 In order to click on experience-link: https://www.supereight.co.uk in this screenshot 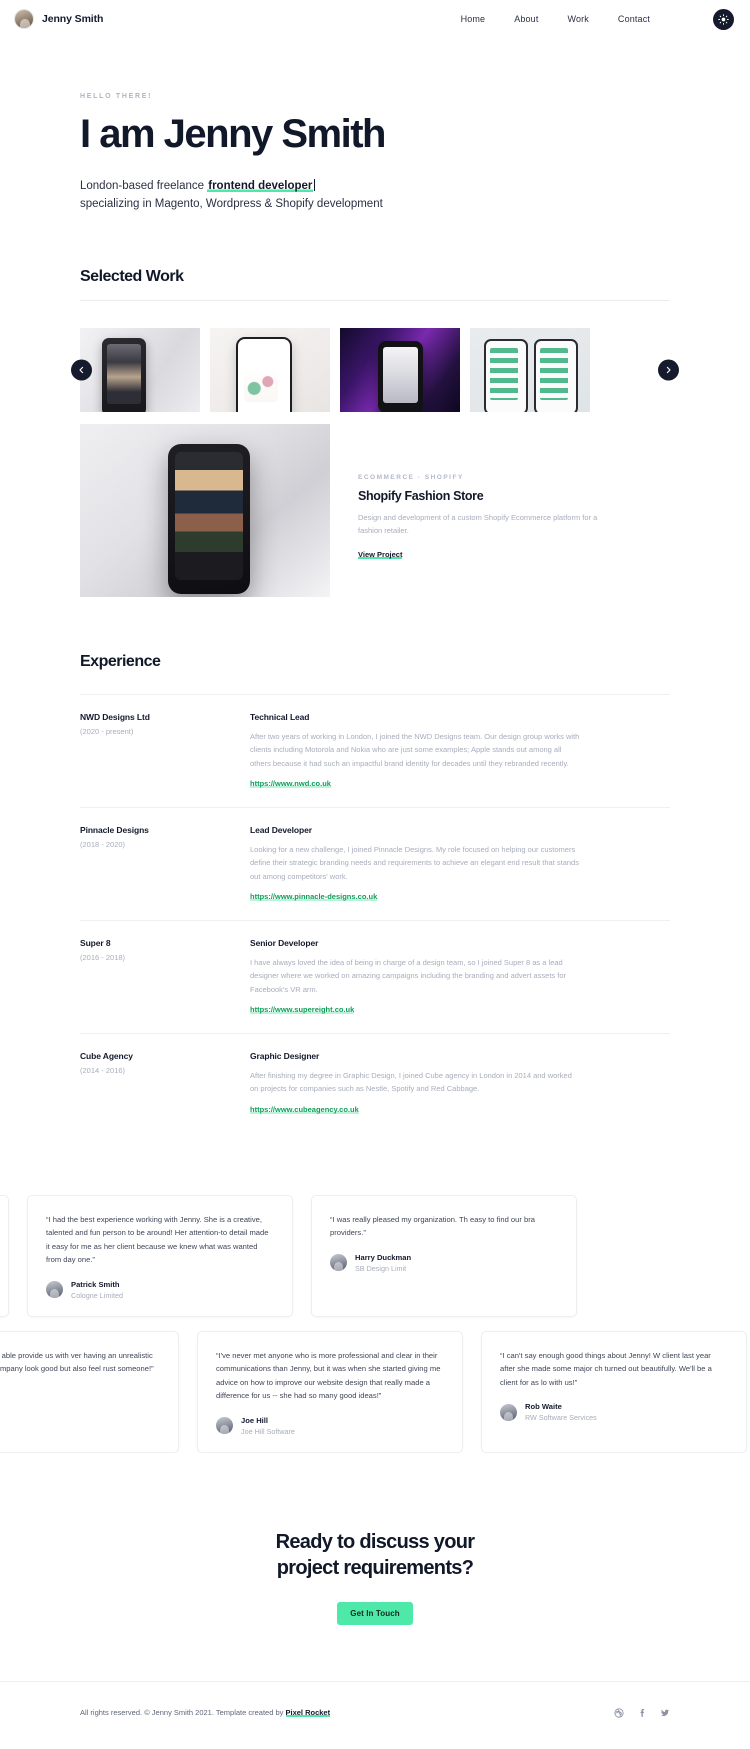, I will do `click(302, 1009)`.